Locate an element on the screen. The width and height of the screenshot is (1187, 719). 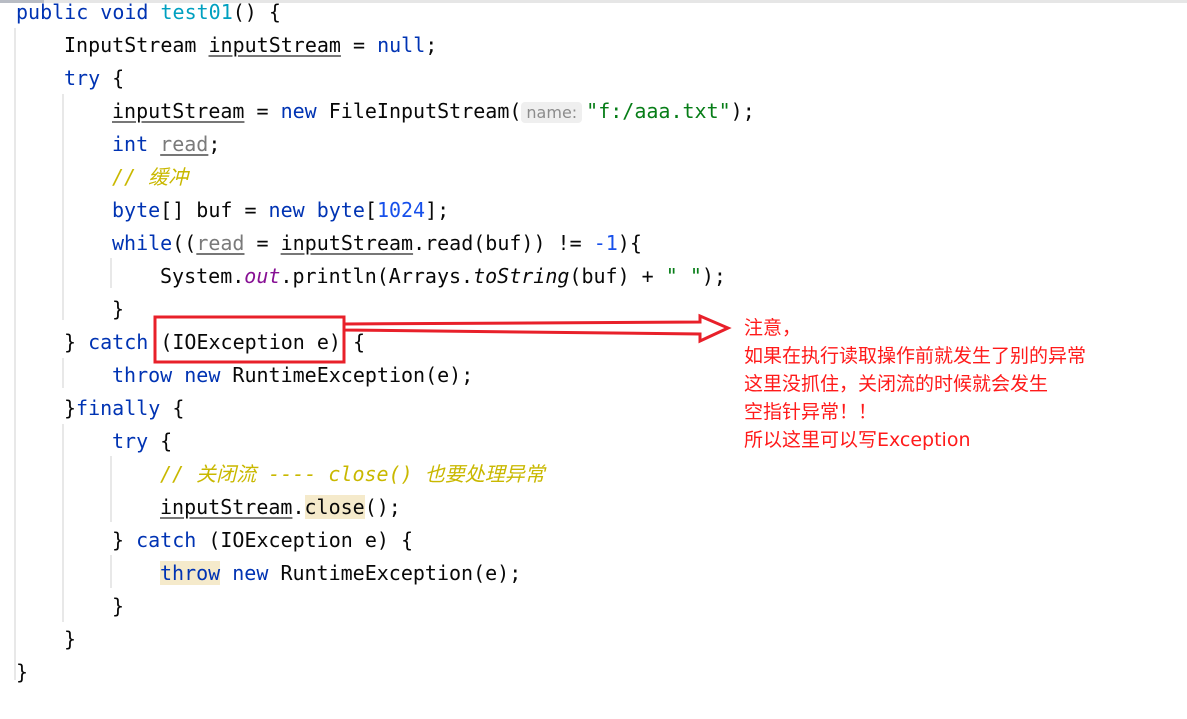
annotation-line: 注意， is located at coordinates (773, 328).